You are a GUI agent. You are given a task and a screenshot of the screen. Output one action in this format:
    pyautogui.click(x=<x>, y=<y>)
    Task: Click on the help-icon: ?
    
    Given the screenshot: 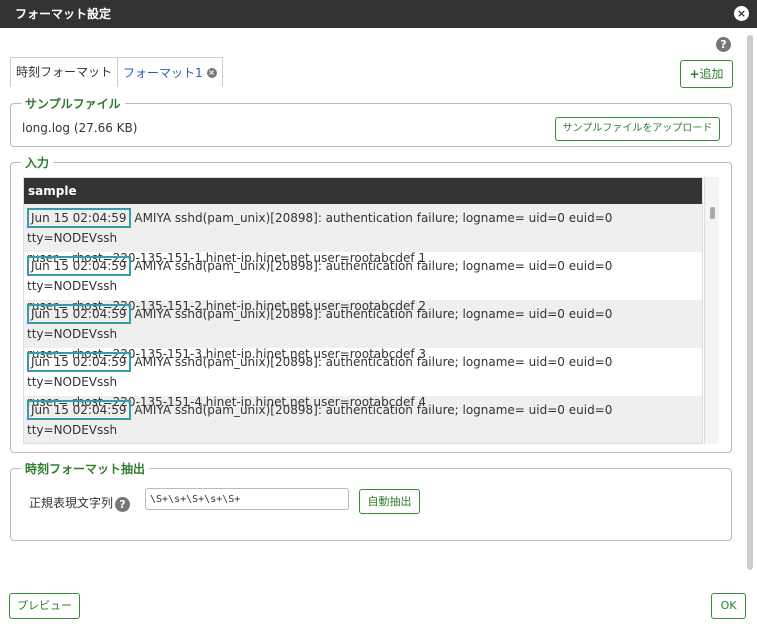 What is the action you would take?
    pyautogui.click(x=723, y=44)
    